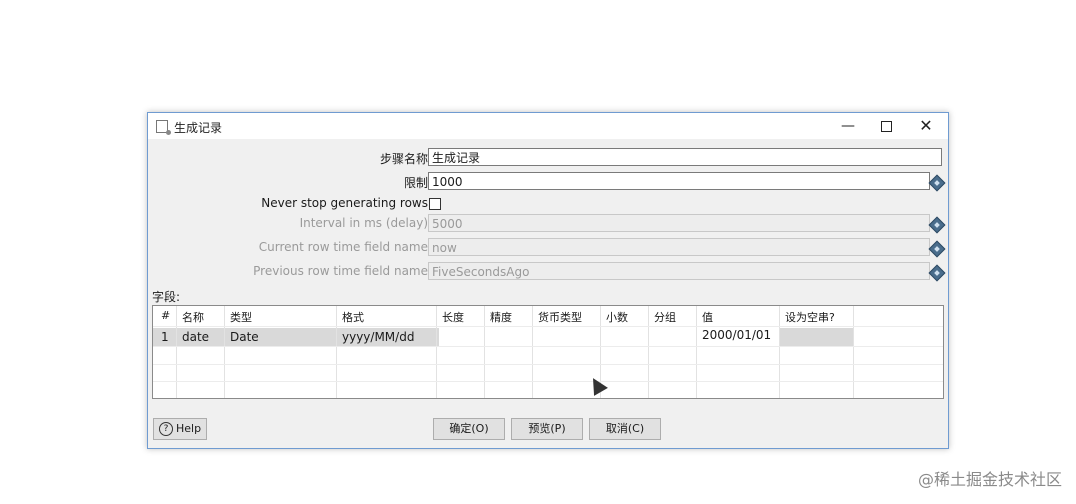 The width and height of the screenshot is (1076, 504). I want to click on table-header: #, so click(165, 315).